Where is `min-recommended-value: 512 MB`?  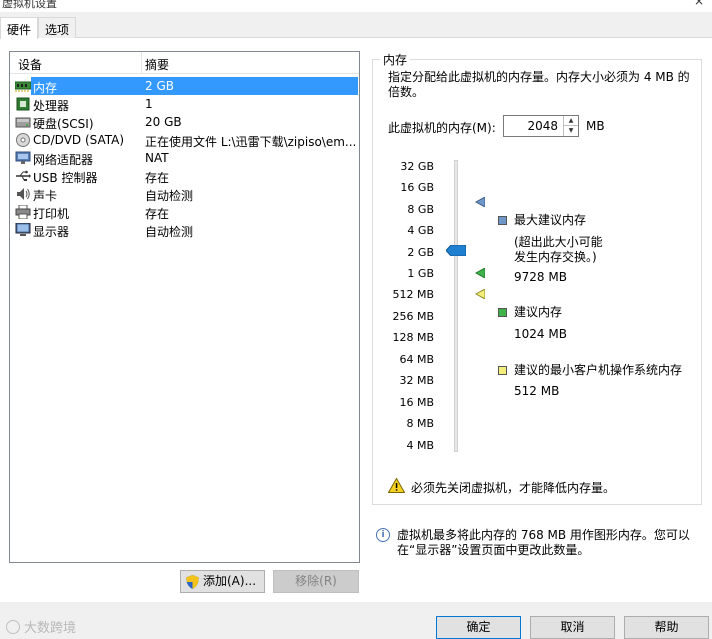 min-recommended-value: 512 MB is located at coordinates (537, 391).